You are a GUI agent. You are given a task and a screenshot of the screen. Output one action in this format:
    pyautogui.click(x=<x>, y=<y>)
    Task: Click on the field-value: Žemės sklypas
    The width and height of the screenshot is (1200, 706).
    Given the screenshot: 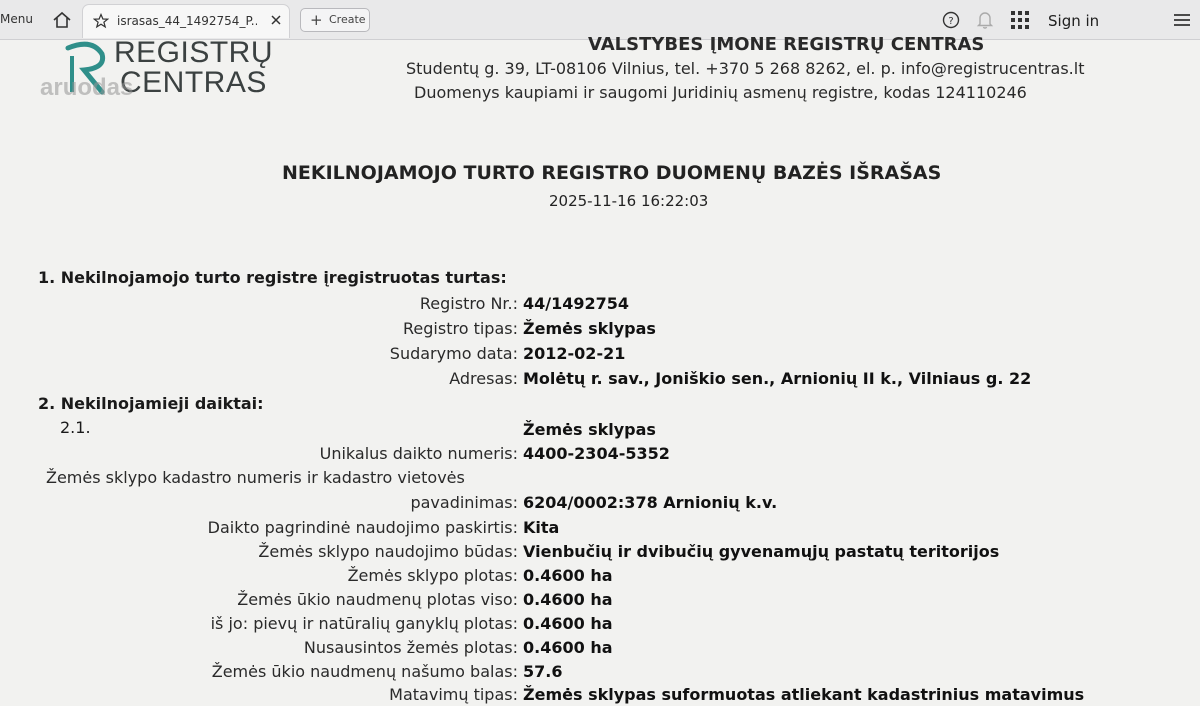 What is the action you would take?
    pyautogui.click(x=589, y=328)
    